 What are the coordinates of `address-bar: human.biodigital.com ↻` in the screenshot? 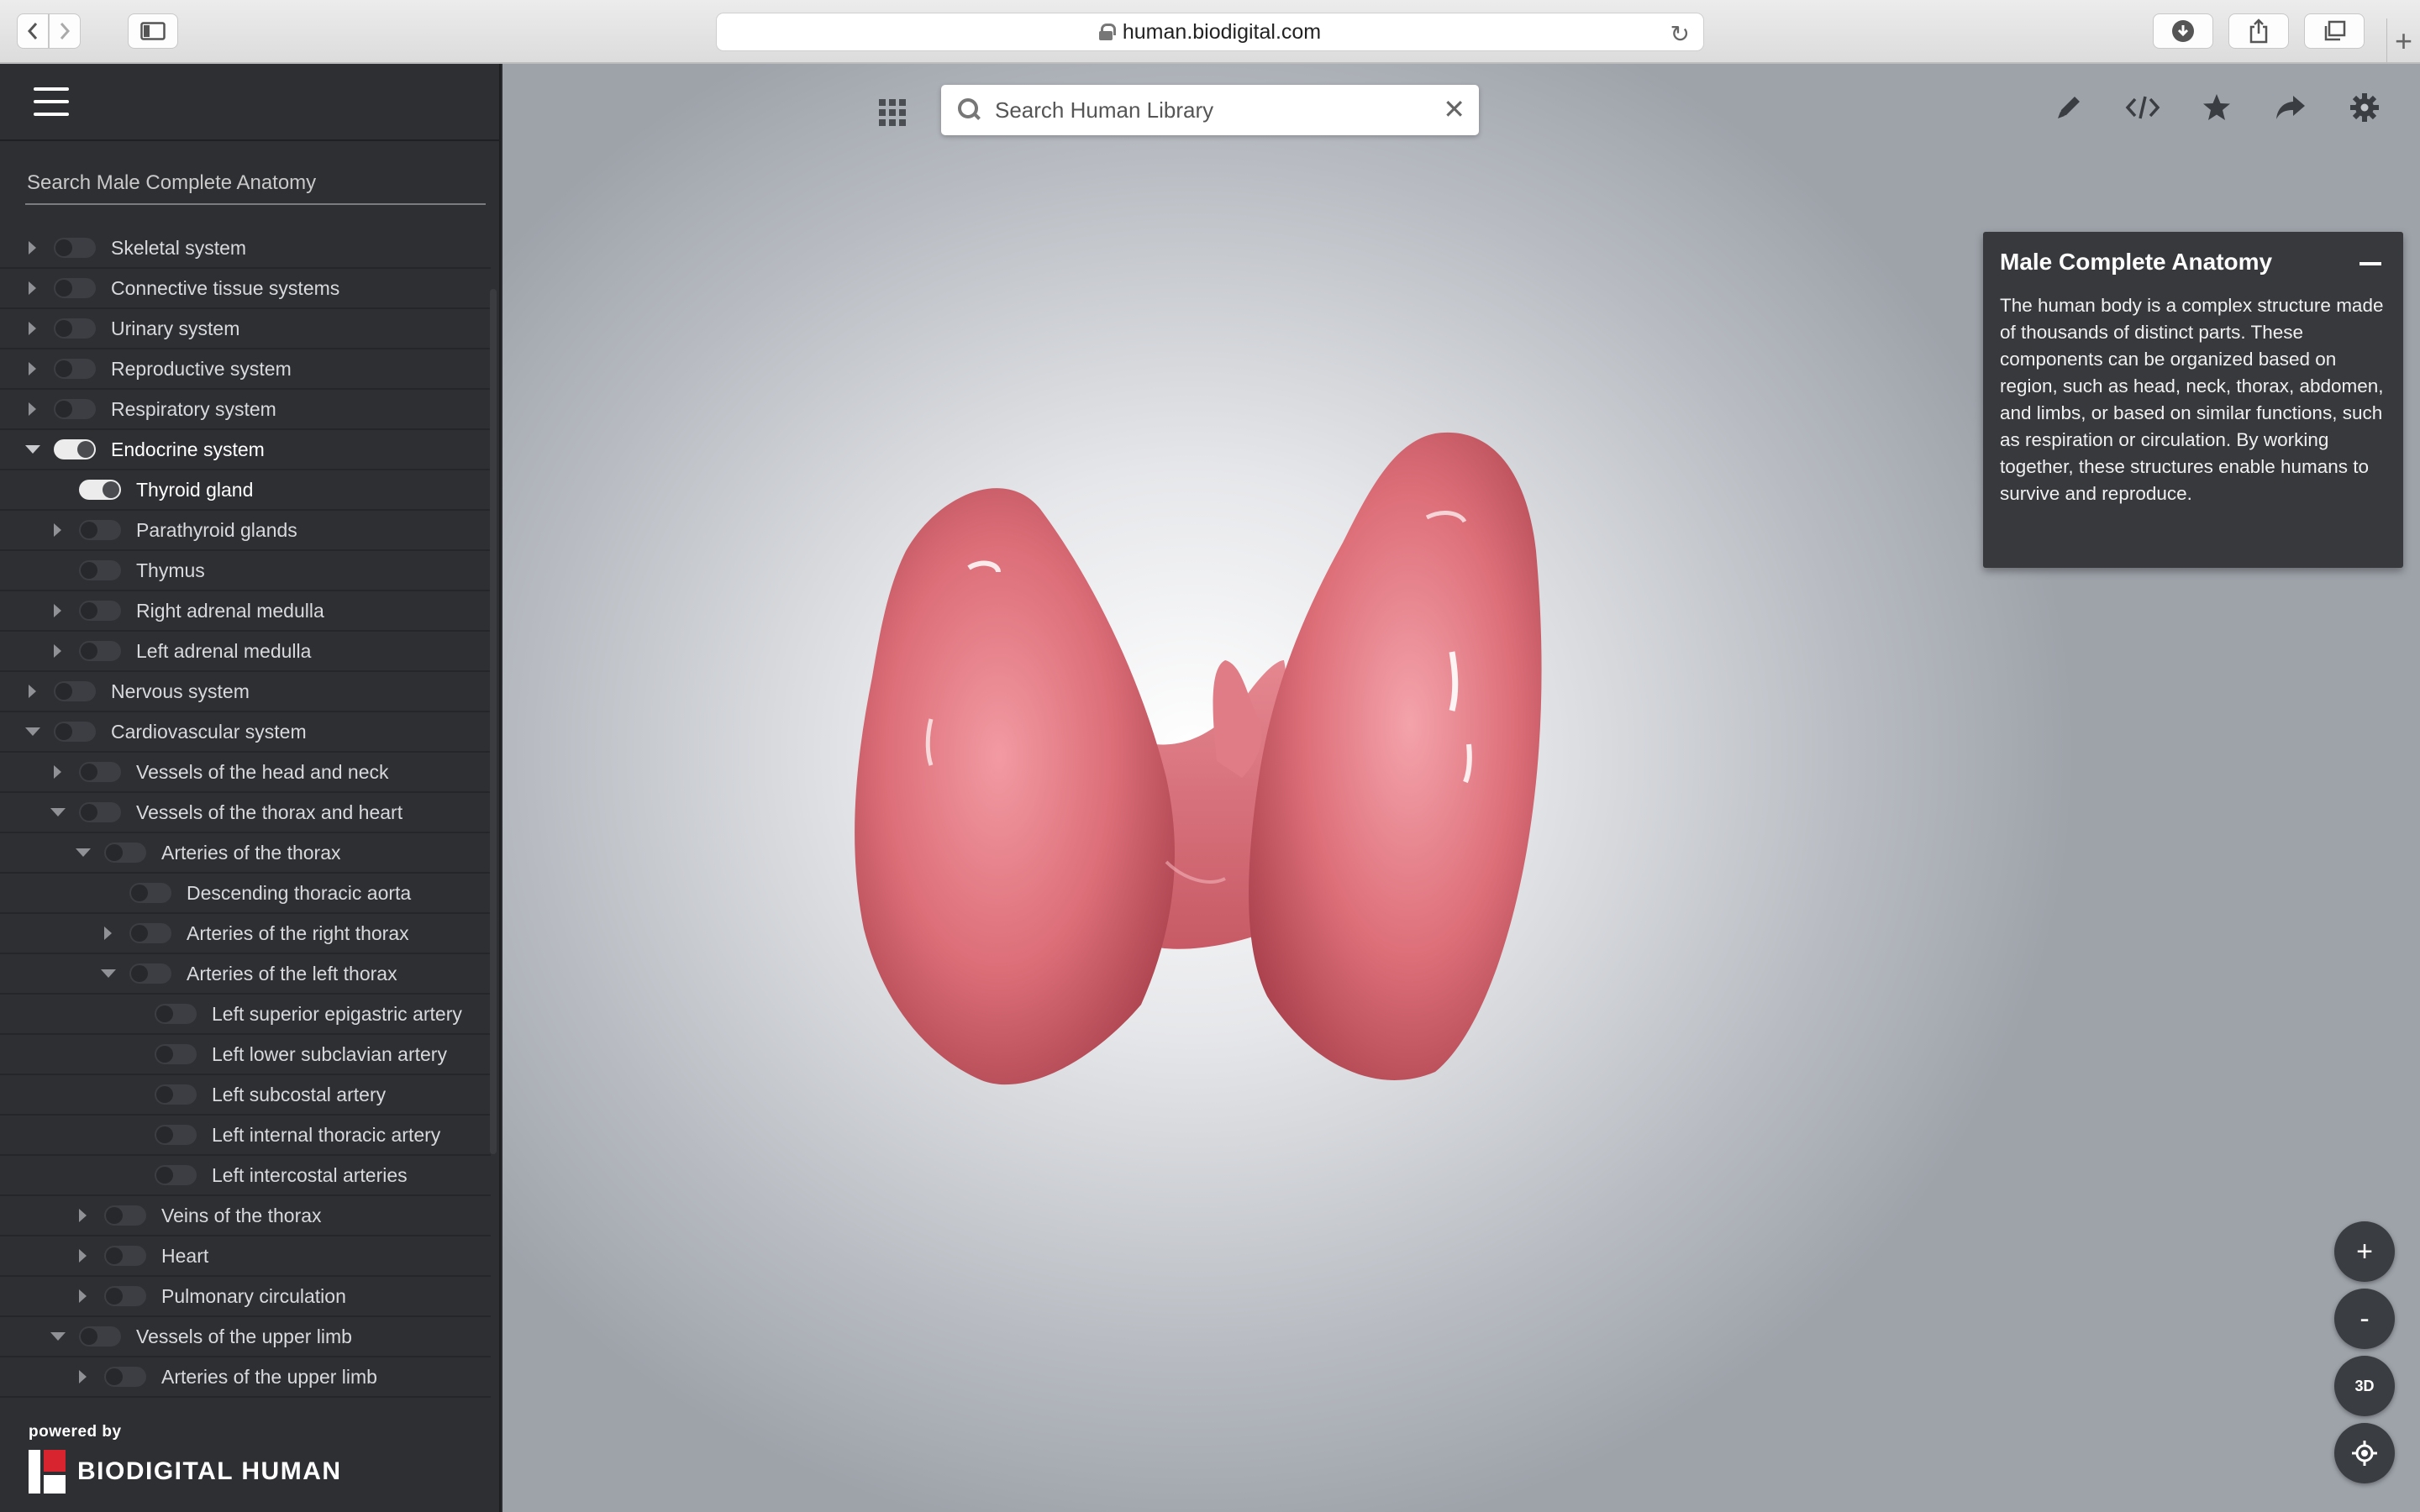 It's located at (1210, 32).